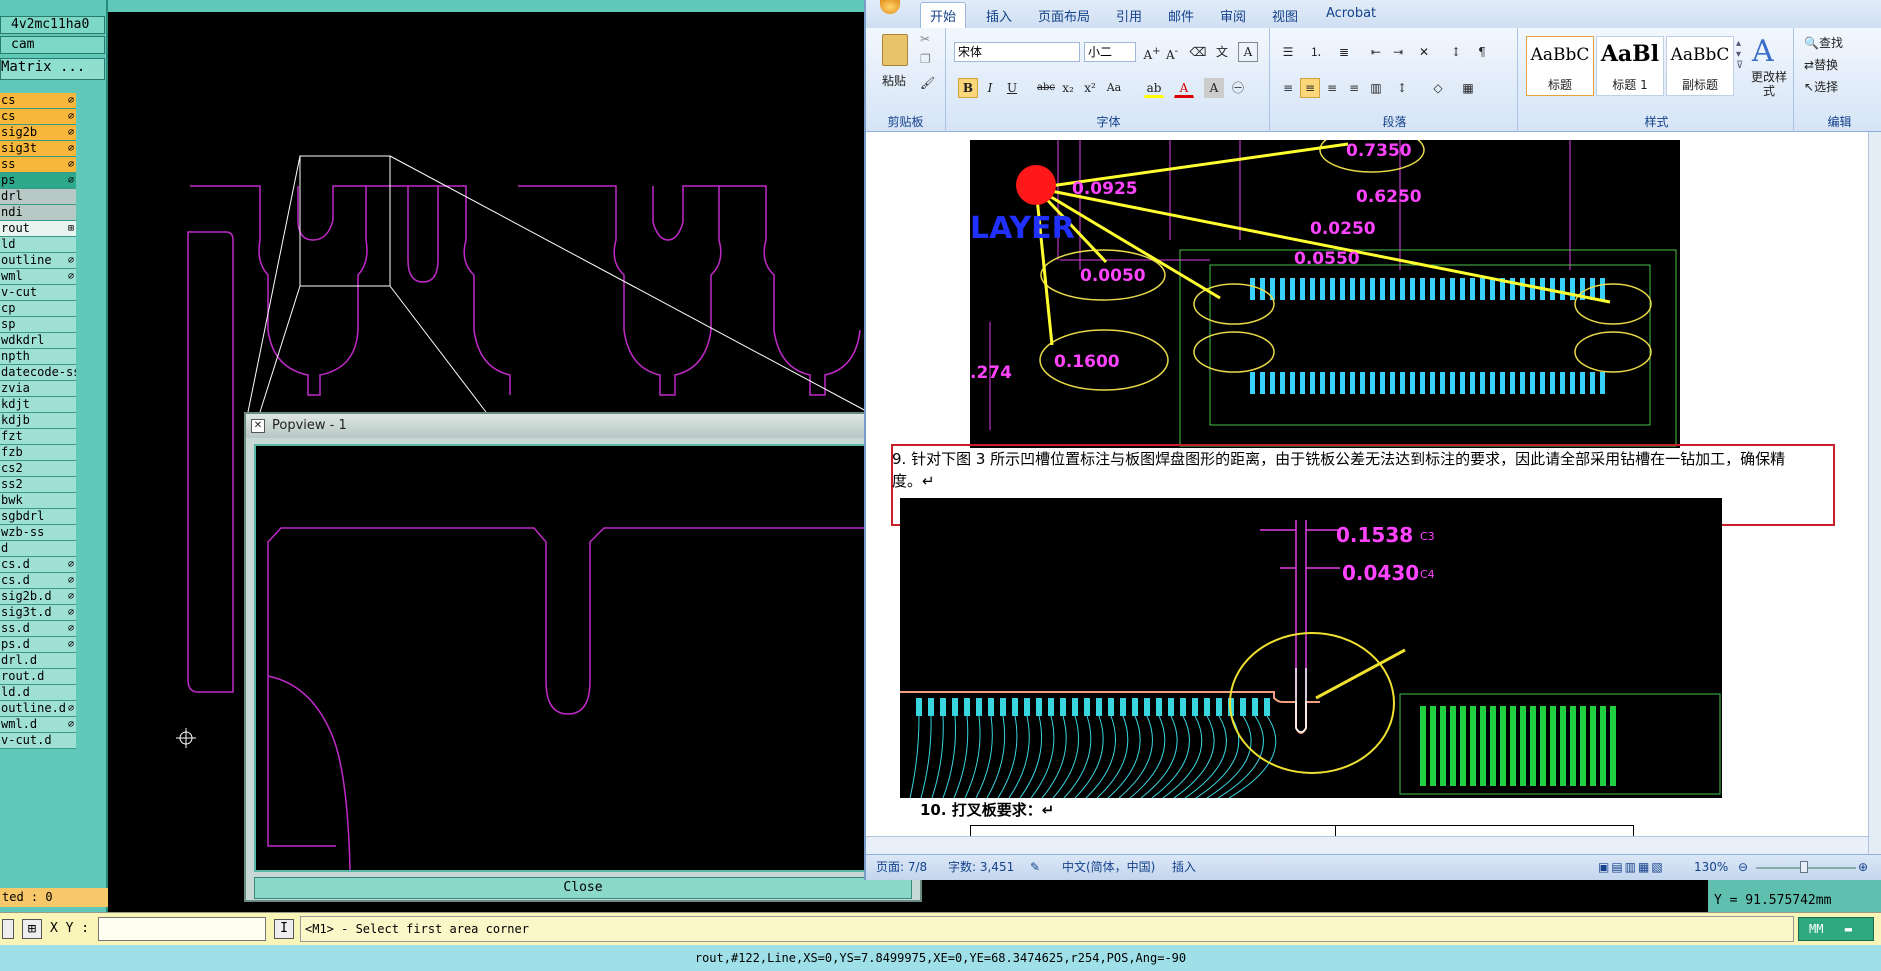  Describe the element at coordinates (1354, 88) in the screenshot. I see `justify-icon: ≡` at that location.